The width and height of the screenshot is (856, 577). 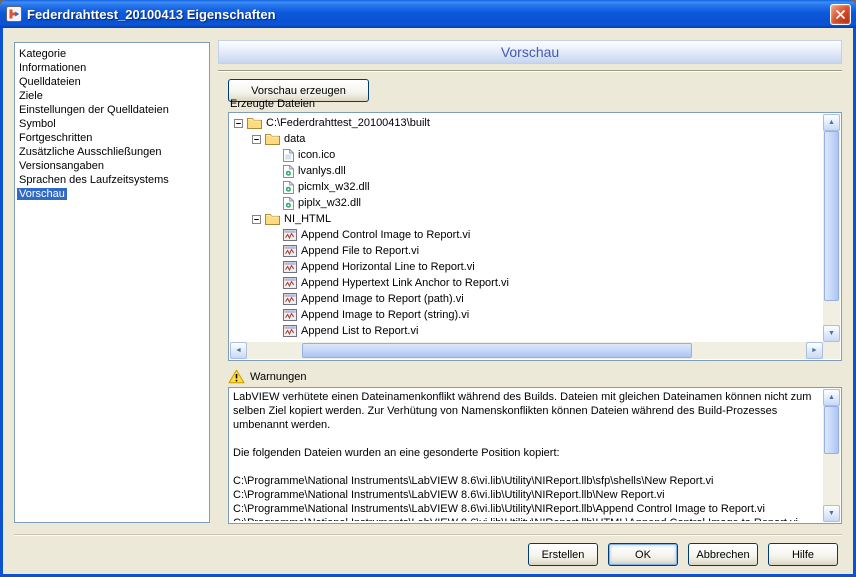 I want to click on sidebar-item-zus-tzliche-ausschlie-ungen: Zusätzliche Ausschließungen, so click(x=112, y=152).